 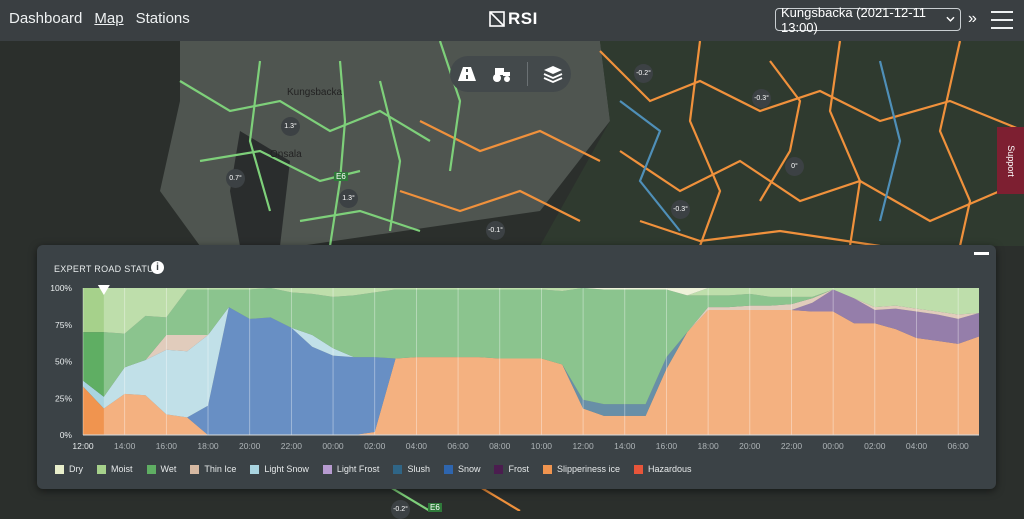 I want to click on y-tick-label: 0%, so click(x=66, y=435).